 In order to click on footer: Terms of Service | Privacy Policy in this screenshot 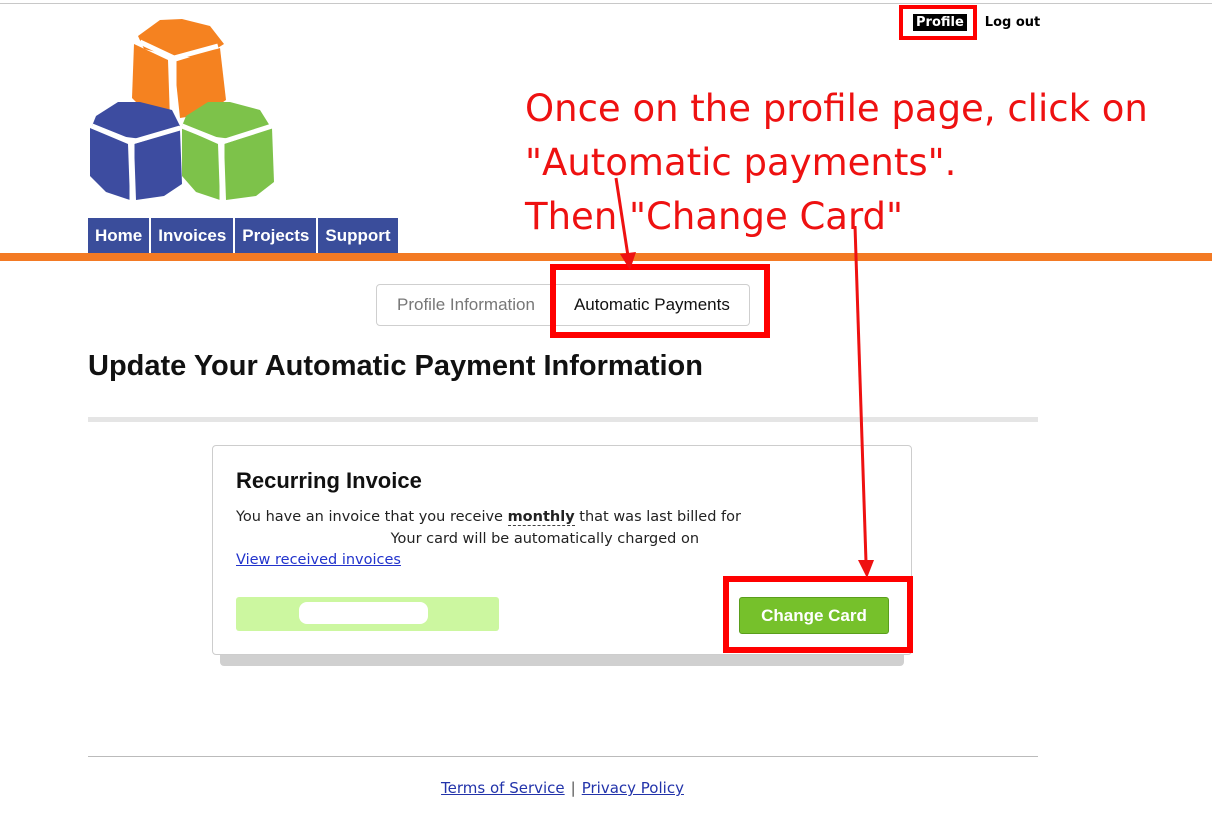, I will do `click(562, 788)`.